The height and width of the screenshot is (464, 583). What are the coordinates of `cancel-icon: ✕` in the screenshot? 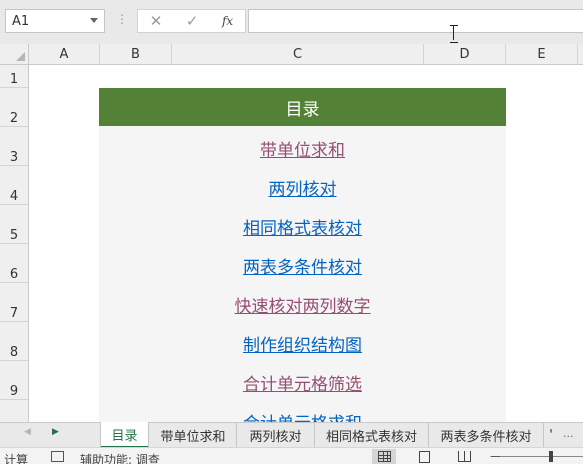 It's located at (156, 21).